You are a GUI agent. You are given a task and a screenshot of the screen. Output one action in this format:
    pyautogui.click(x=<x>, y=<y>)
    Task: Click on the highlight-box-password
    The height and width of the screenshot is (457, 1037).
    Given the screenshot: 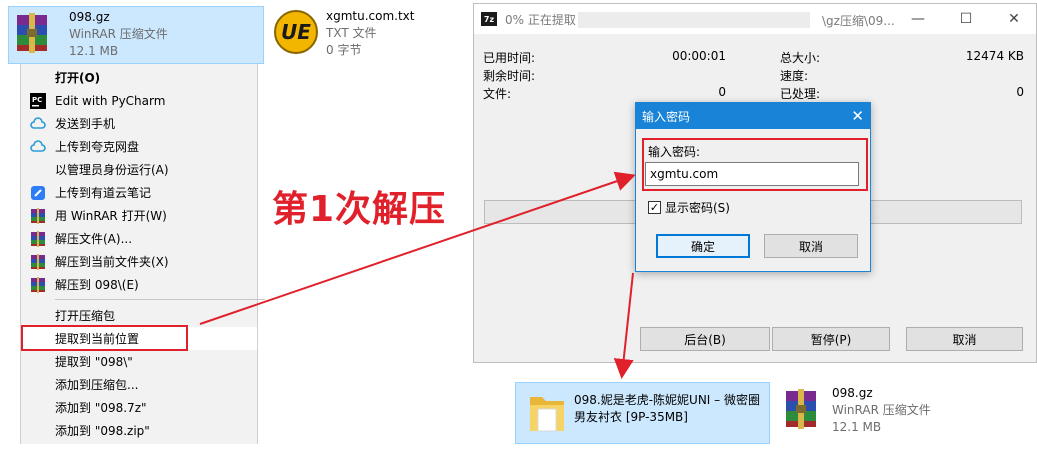 What is the action you would take?
    pyautogui.click(x=755, y=164)
    